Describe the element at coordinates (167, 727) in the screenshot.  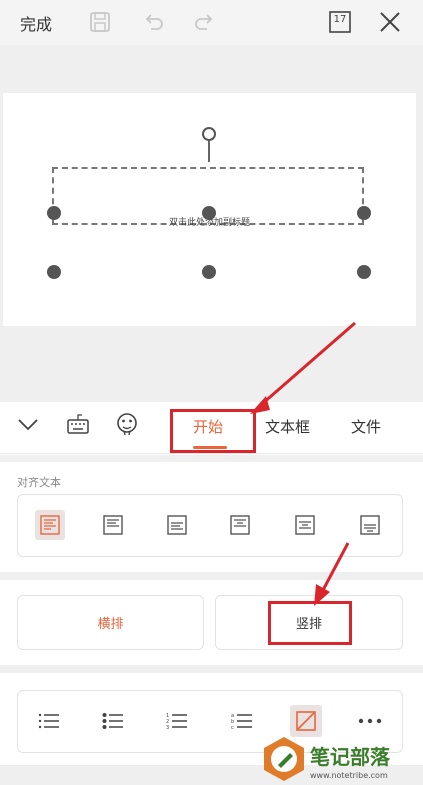
I see `svg-text: 3` at that location.